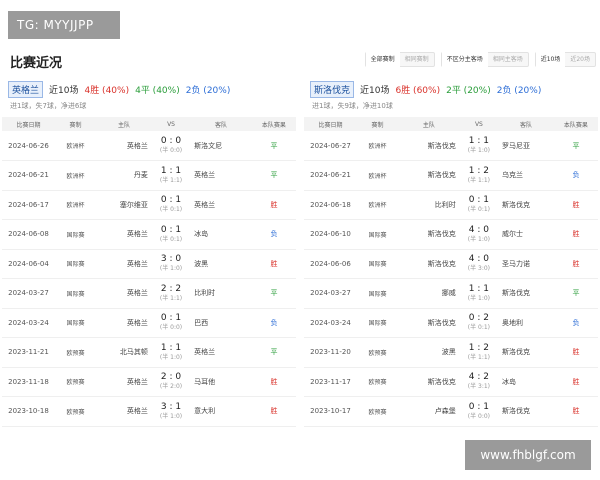 This screenshot has height=480, width=600. I want to click on table-row: 2023-10-18 欧预赛 英格兰 3 : 1 (半 1:0) 意大利胜, so click(149, 412).